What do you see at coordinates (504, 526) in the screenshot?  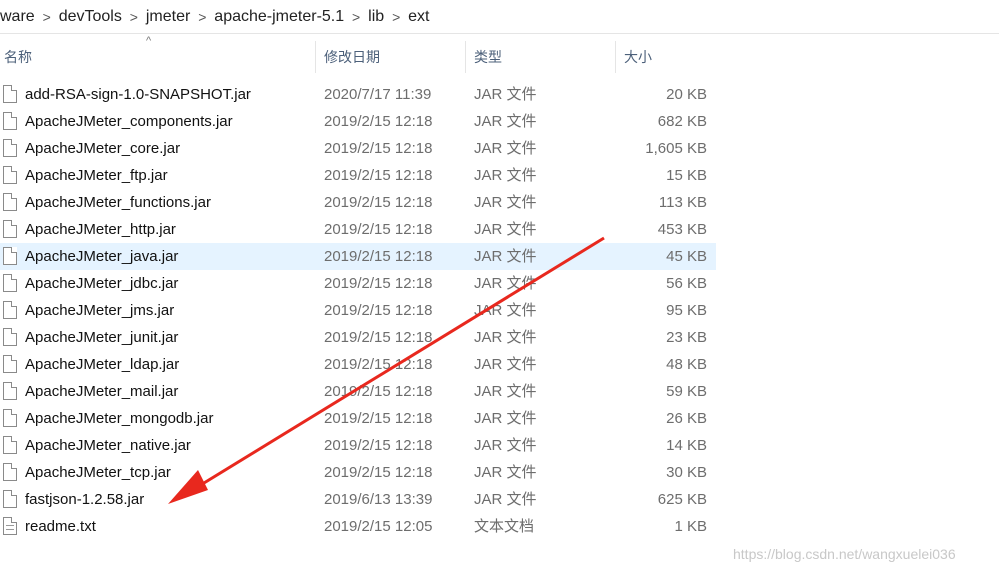 I see `file-type: 文本文档` at bounding box center [504, 526].